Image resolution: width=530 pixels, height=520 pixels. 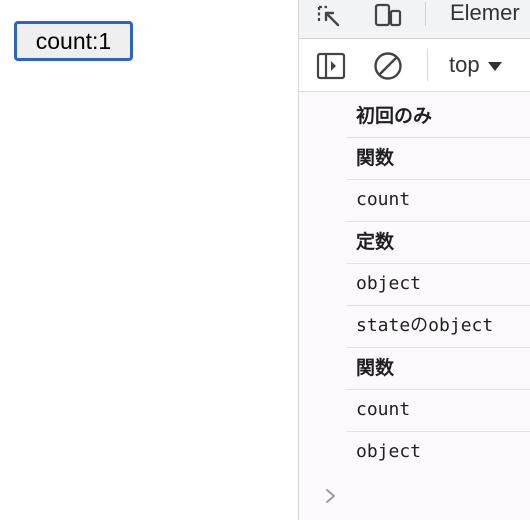 I want to click on count-button: count:1, so click(x=73, y=41).